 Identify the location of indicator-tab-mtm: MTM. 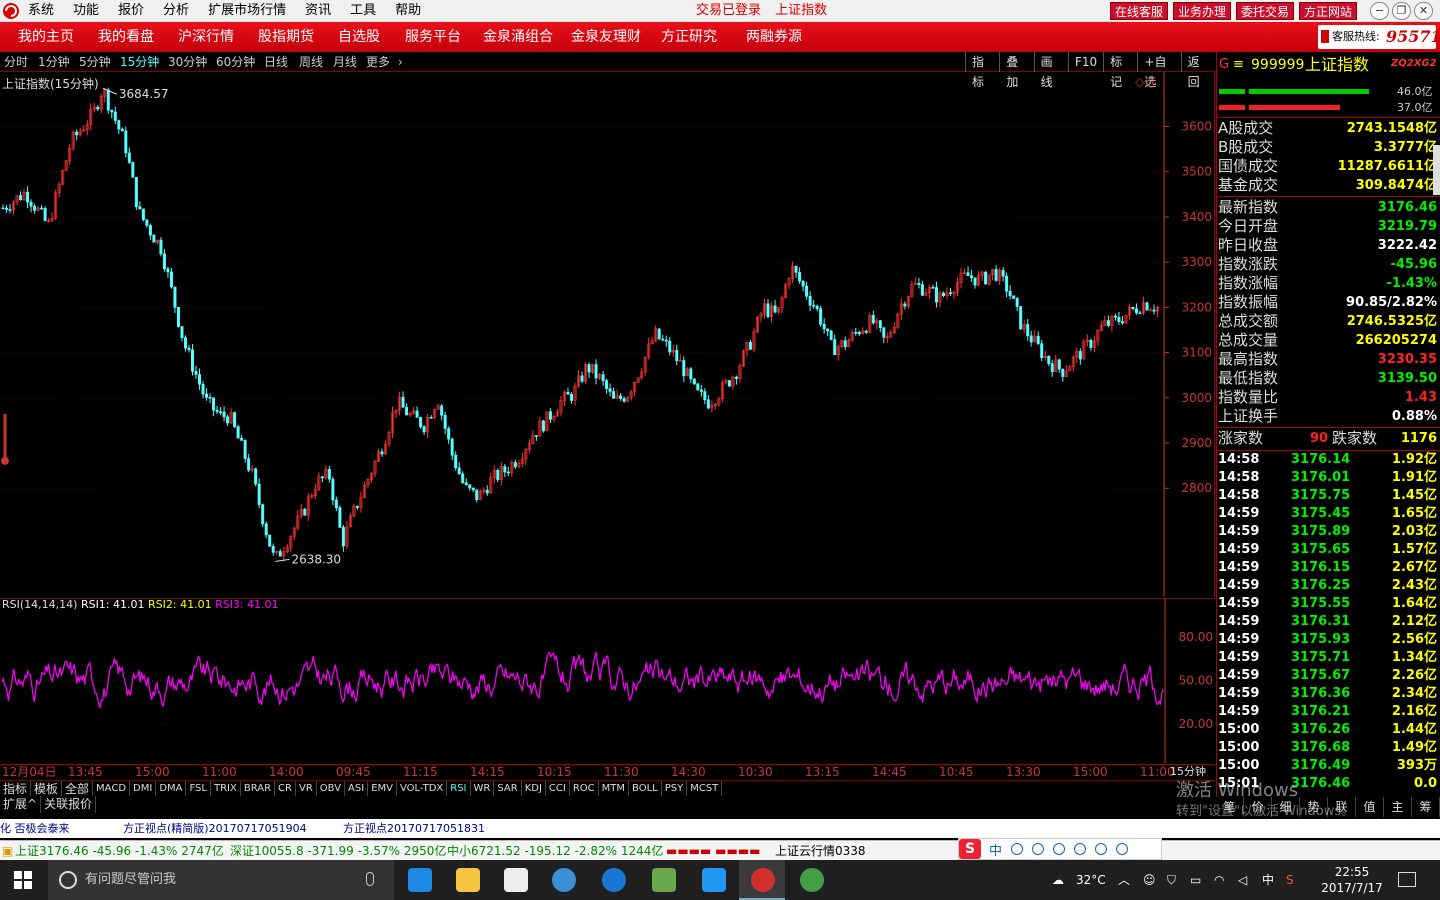
(614, 788).